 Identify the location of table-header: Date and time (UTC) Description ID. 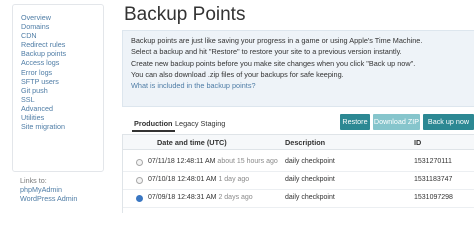
(298, 142).